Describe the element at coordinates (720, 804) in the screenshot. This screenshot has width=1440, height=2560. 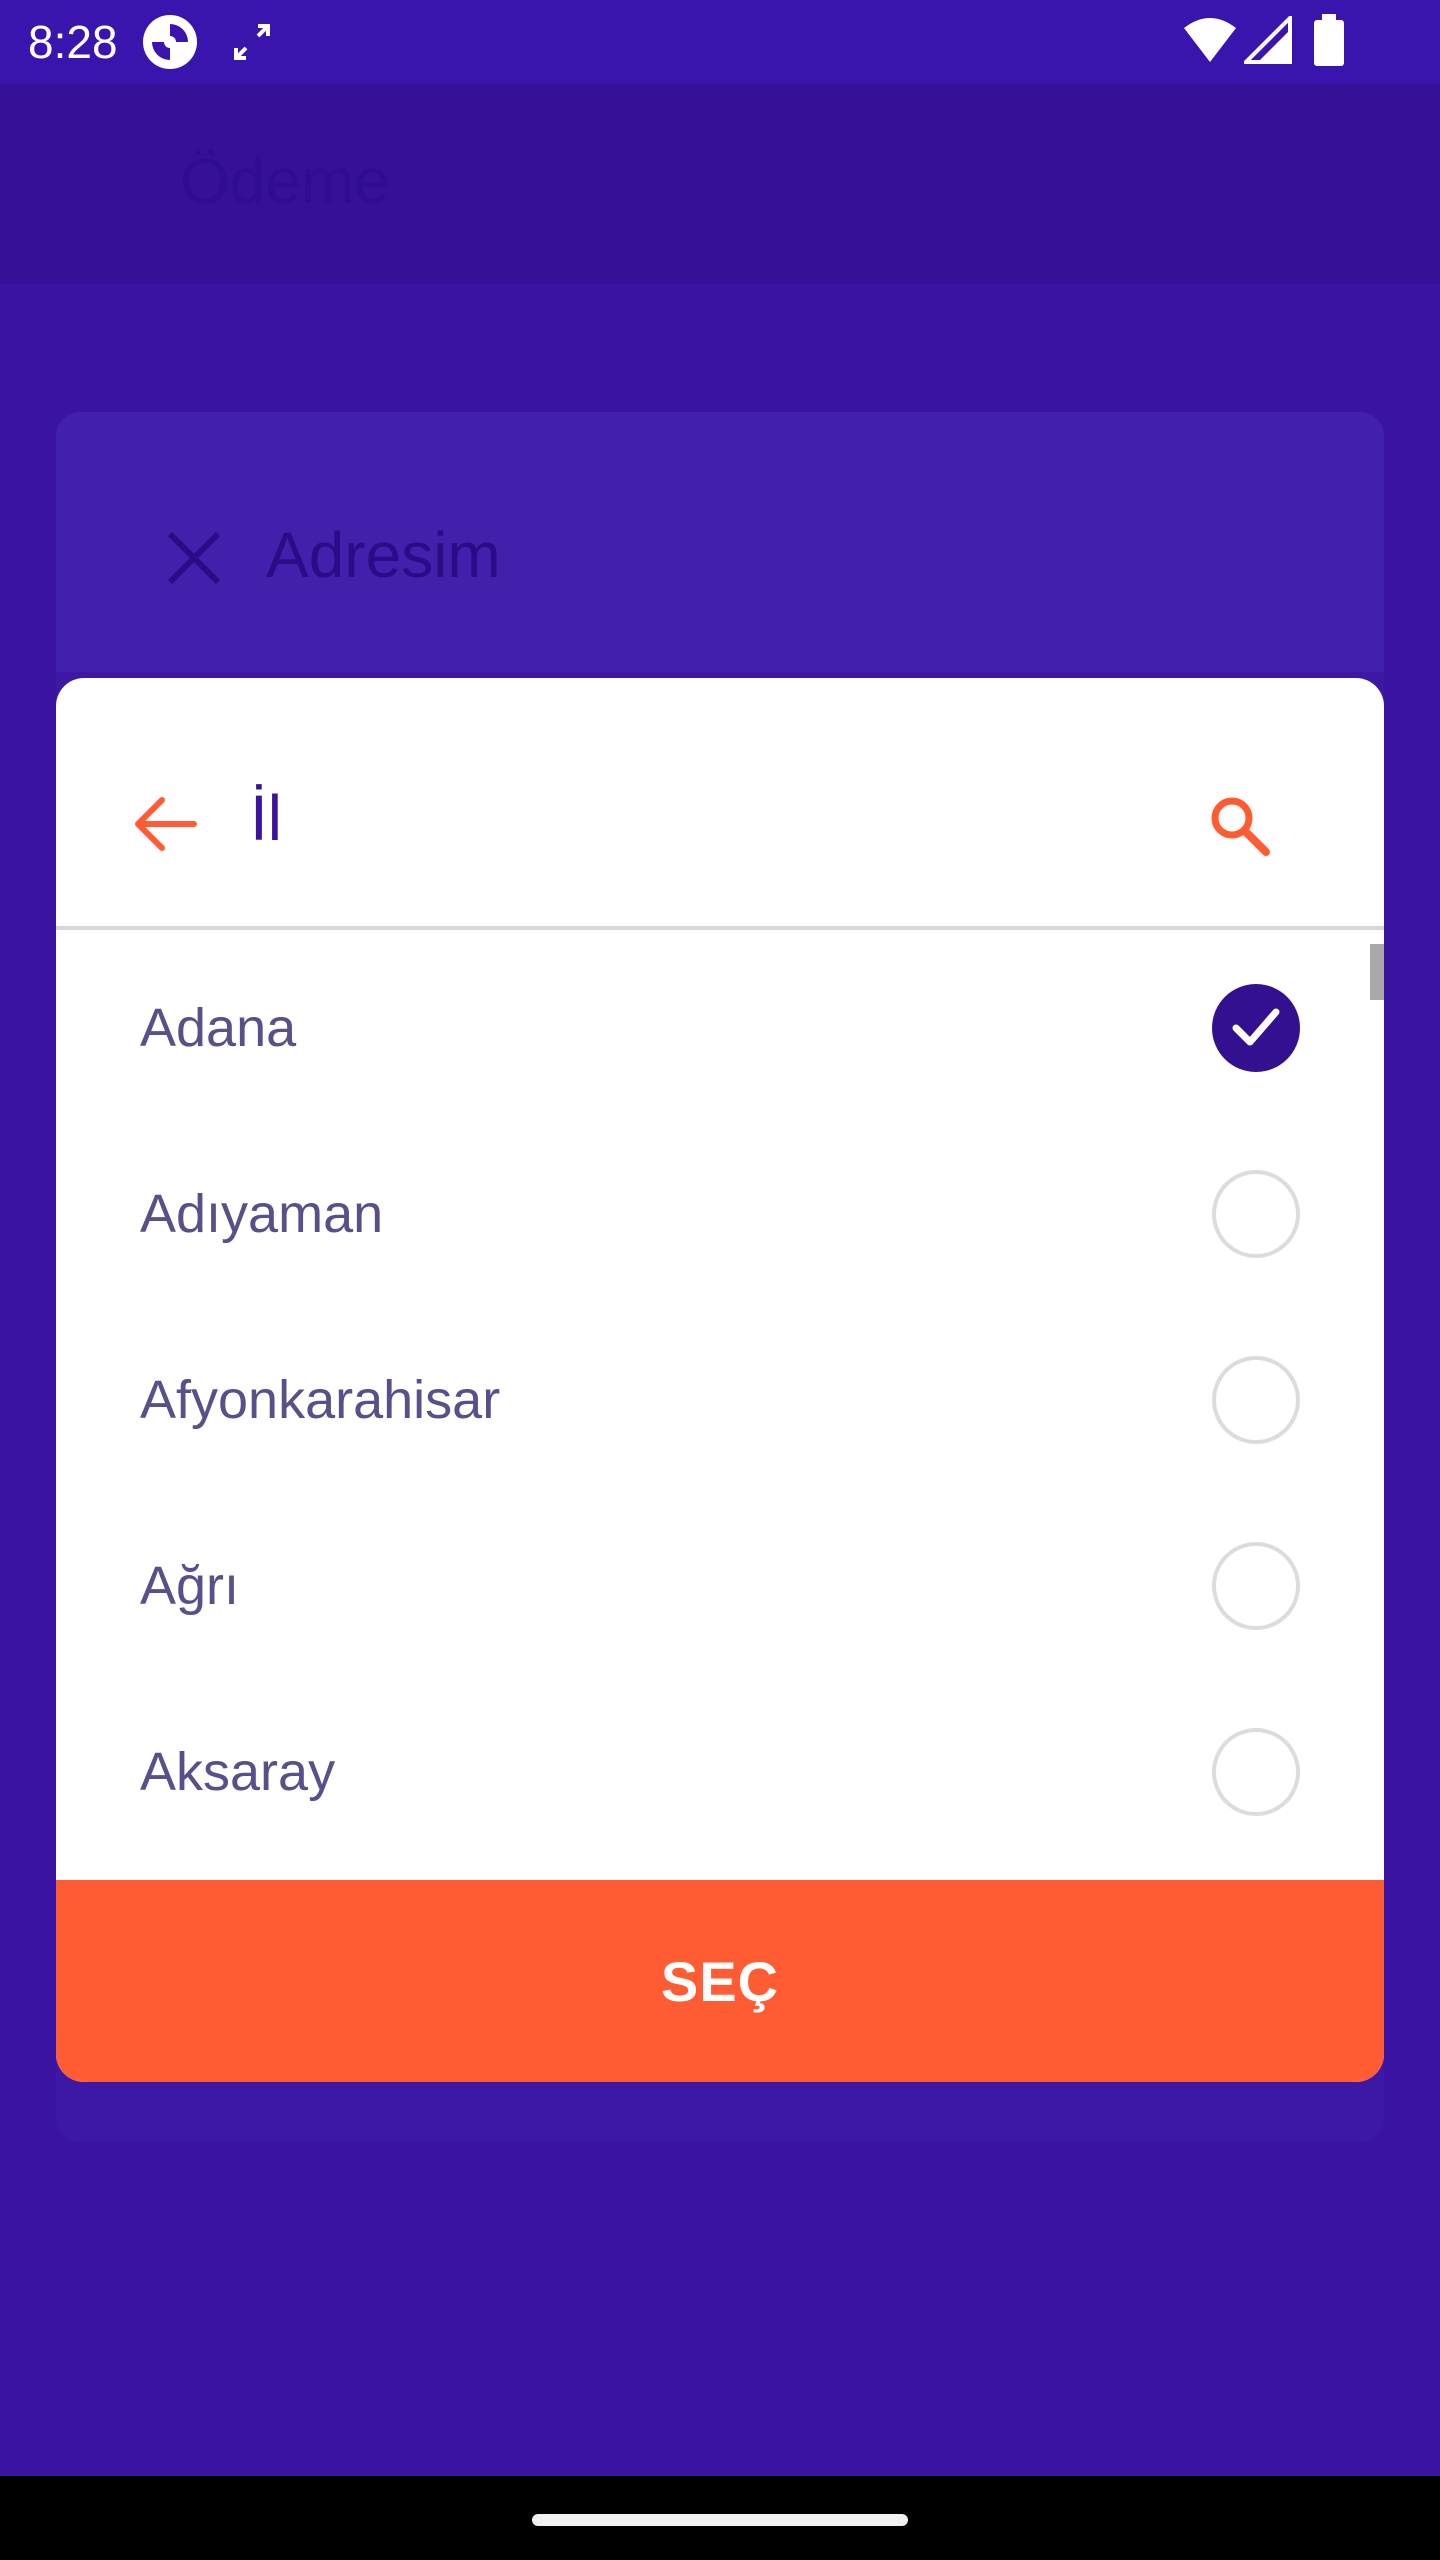
I see `dialog-header: İl` at that location.